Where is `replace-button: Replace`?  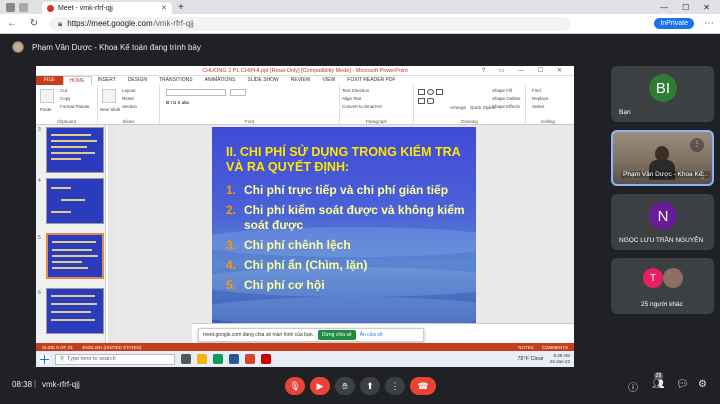 replace-button: Replace is located at coordinates (540, 98).